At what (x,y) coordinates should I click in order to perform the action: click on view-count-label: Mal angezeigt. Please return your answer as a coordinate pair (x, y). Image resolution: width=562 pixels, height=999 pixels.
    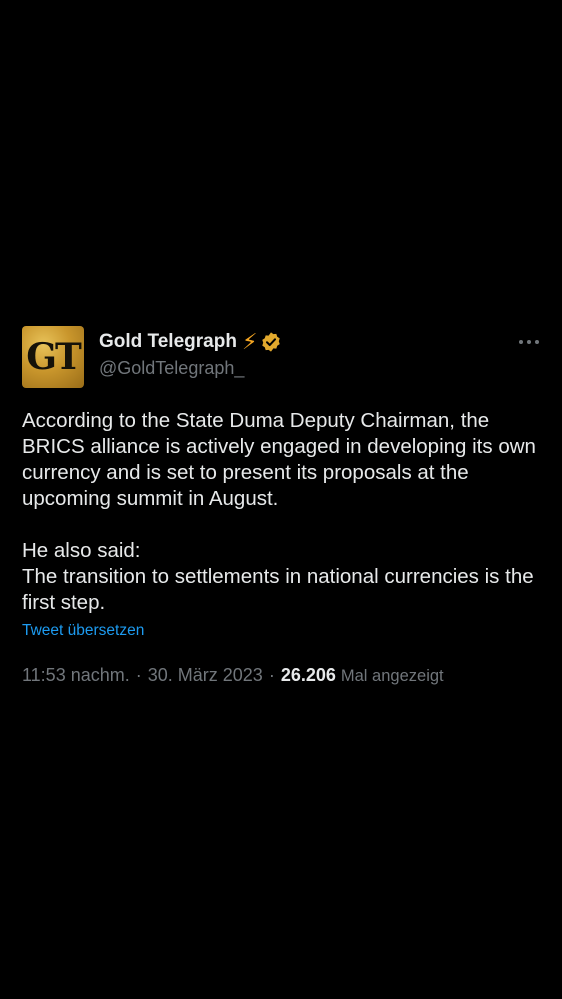
    Looking at the image, I should click on (392, 676).